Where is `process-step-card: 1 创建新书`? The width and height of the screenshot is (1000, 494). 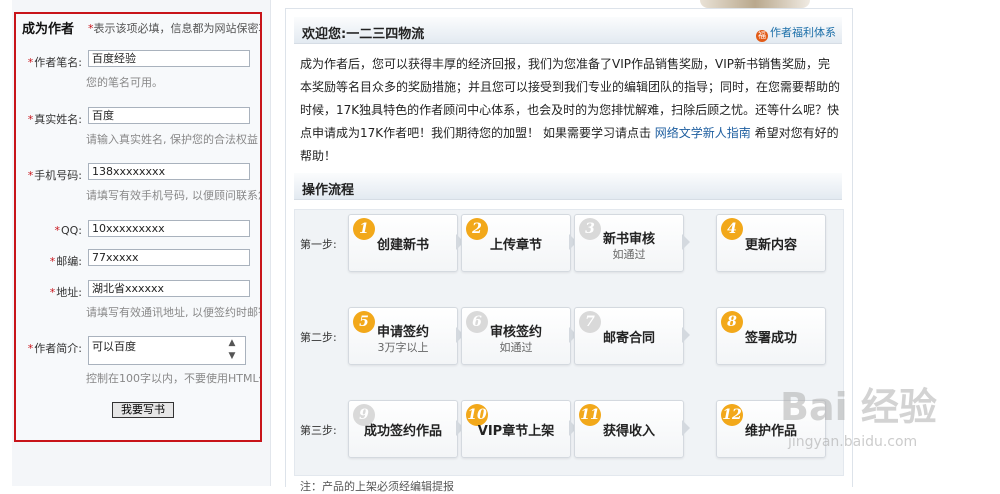
process-step-card: 1 创建新书 is located at coordinates (403, 243).